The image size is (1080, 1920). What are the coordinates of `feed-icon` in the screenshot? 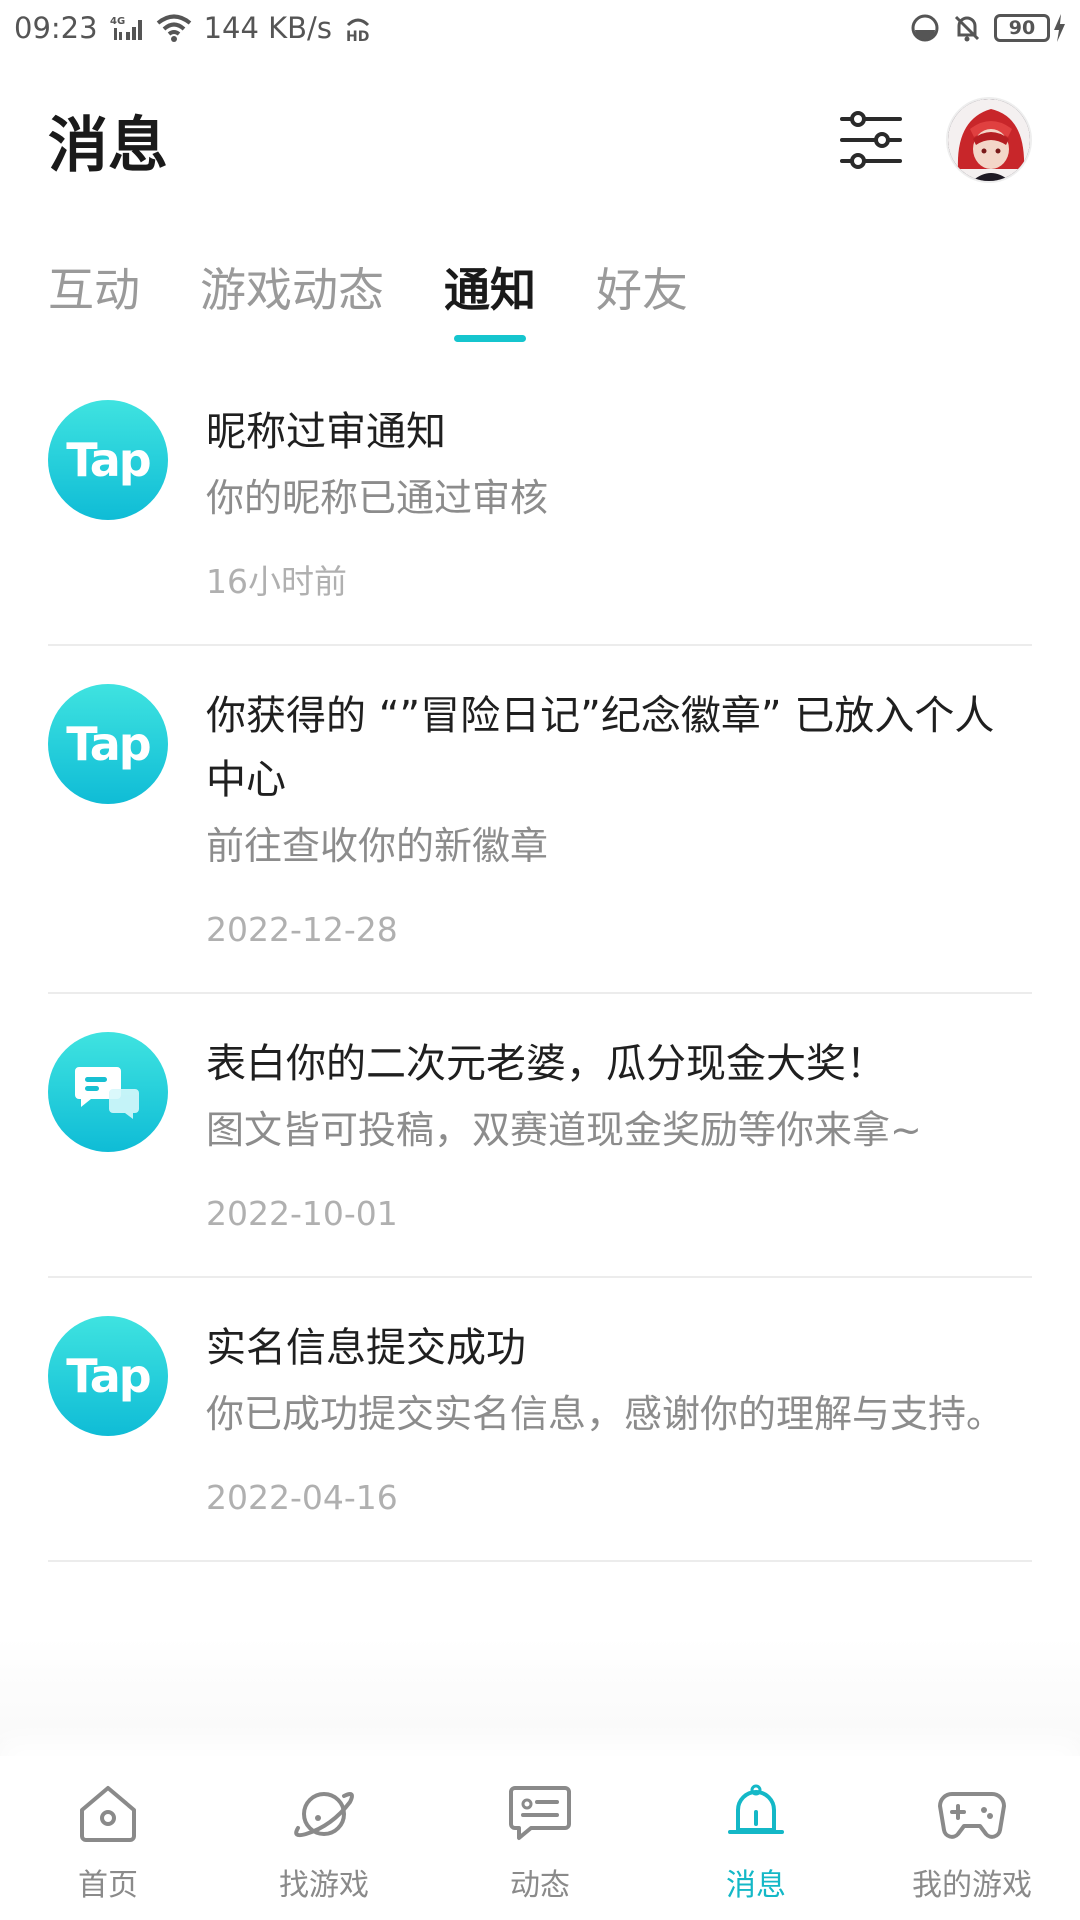 It's located at (540, 1814).